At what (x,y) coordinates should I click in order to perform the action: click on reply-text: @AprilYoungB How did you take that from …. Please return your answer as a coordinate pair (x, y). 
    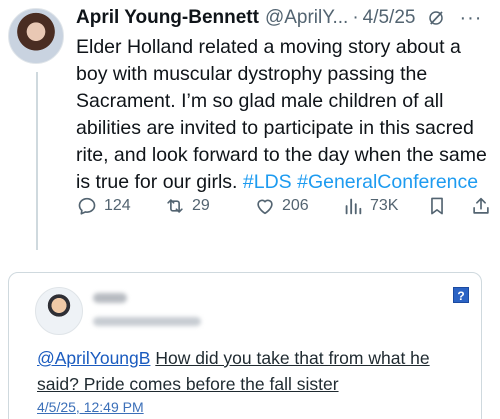
    Looking at the image, I should click on (252, 371).